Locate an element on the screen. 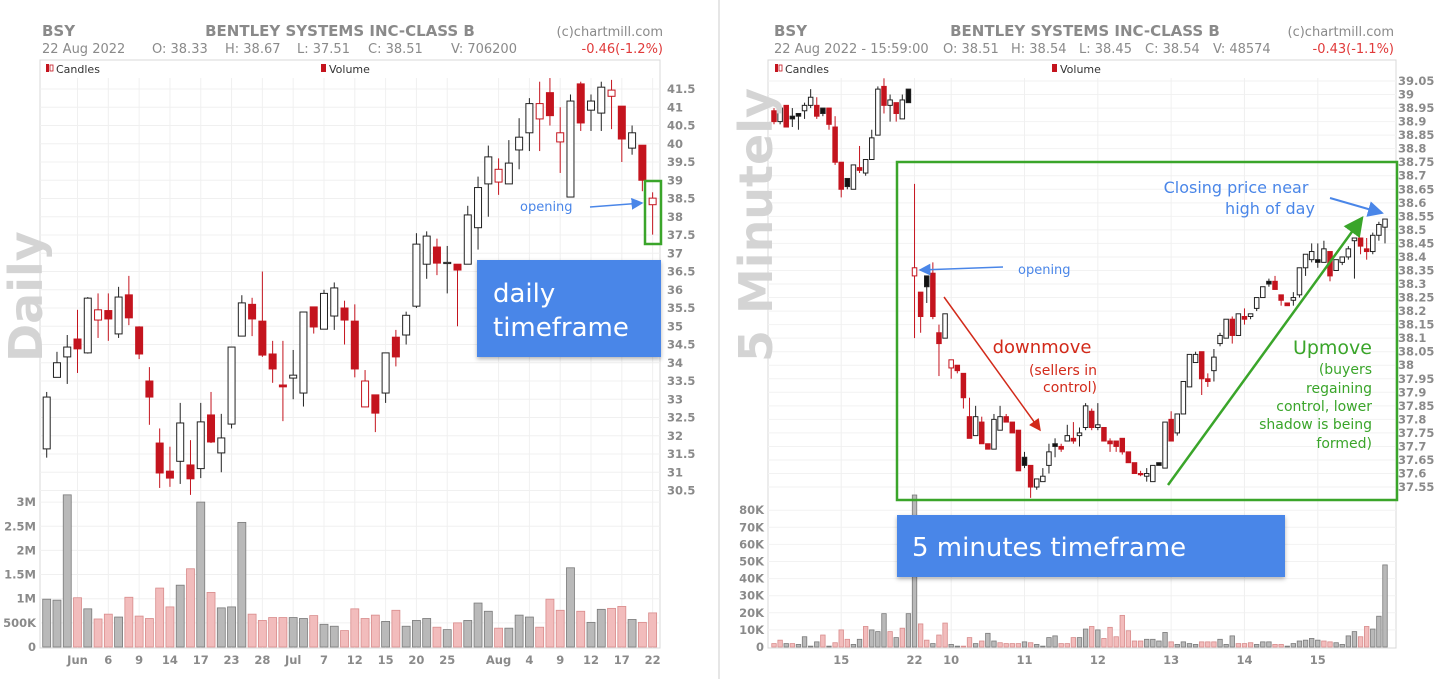  date-tick-label: 14 is located at coordinates (170, 660).